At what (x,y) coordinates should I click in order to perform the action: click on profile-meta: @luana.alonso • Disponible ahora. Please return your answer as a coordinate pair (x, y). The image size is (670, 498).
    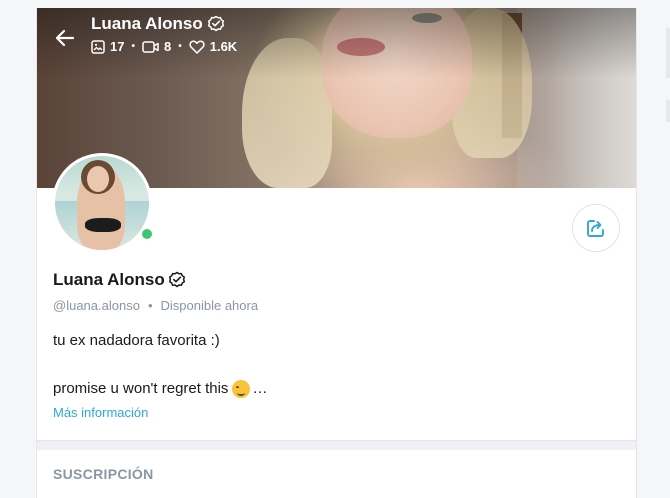
    Looking at the image, I should click on (155, 305).